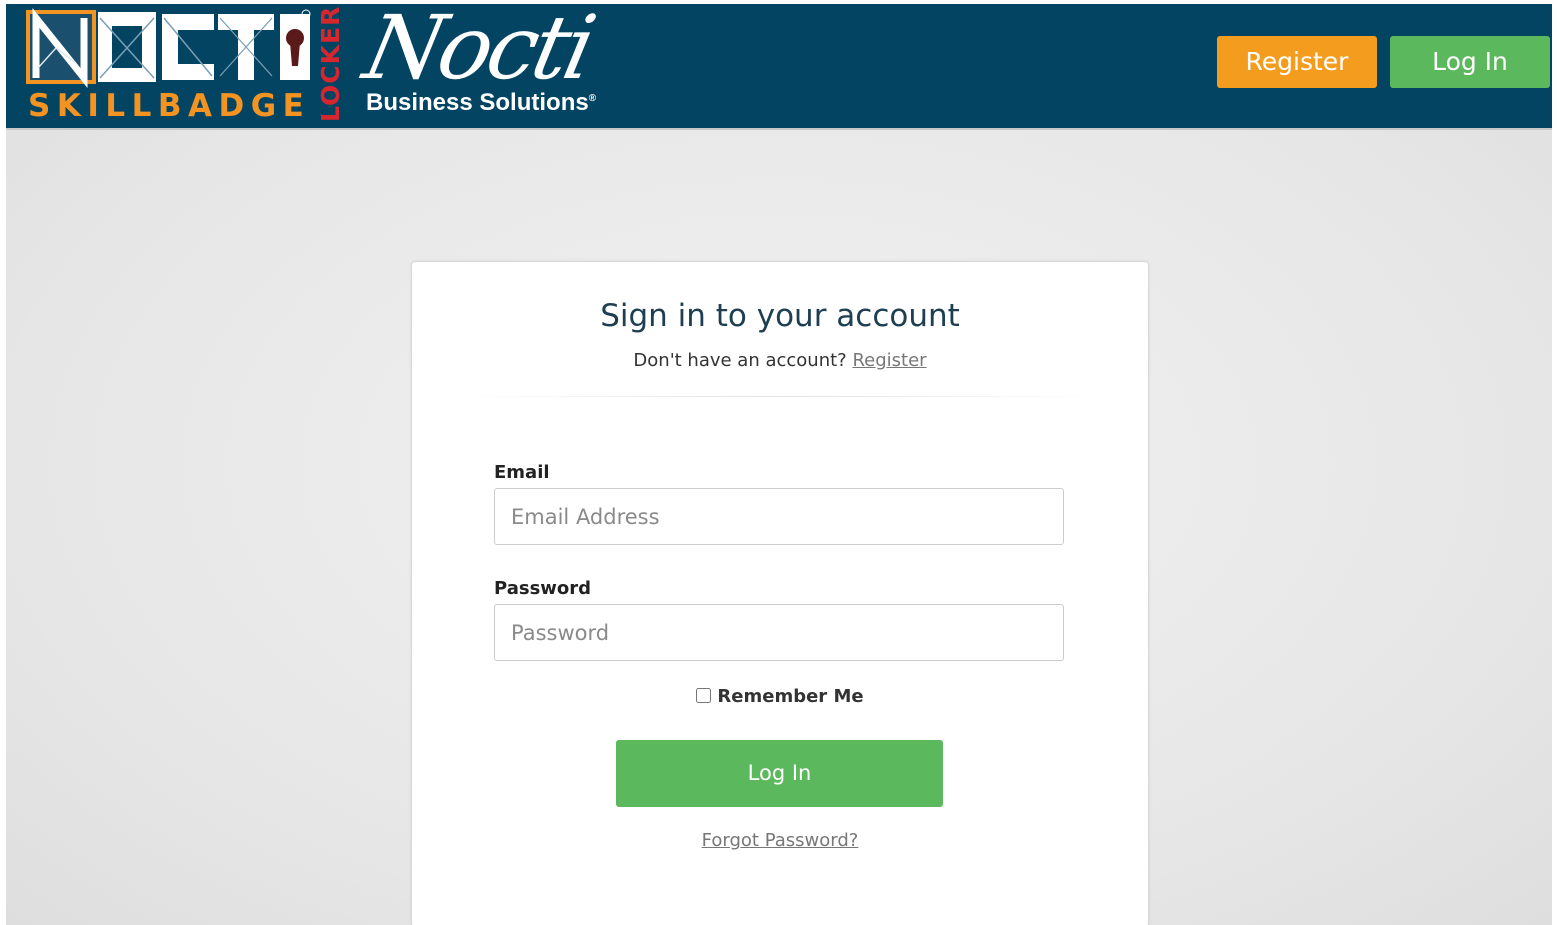  What do you see at coordinates (1470, 62) in the screenshot?
I see `header-login-button: Log In` at bounding box center [1470, 62].